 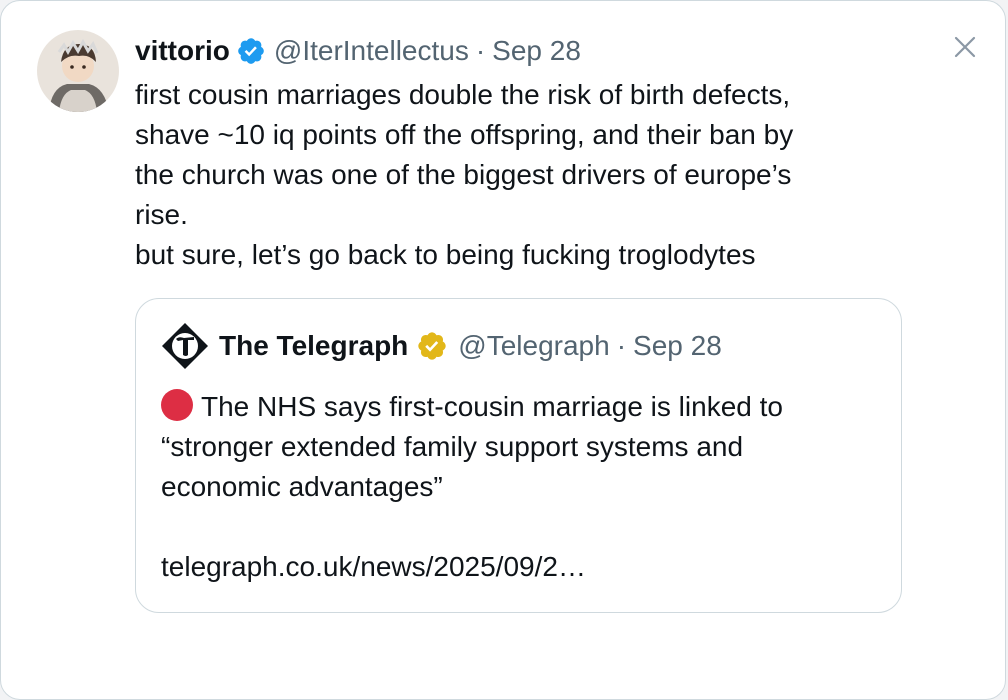 I want to click on tweet-header: vittorio @IterIntellectus · Sep 28, so click(x=358, y=51).